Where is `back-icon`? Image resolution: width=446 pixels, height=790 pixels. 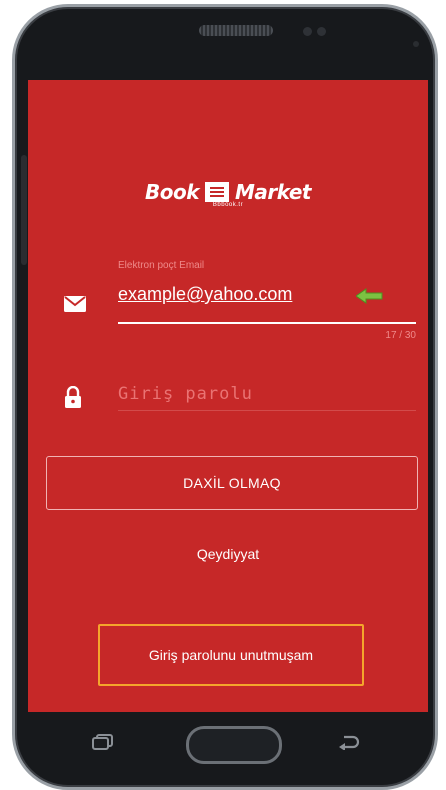
back-icon is located at coordinates (349, 742).